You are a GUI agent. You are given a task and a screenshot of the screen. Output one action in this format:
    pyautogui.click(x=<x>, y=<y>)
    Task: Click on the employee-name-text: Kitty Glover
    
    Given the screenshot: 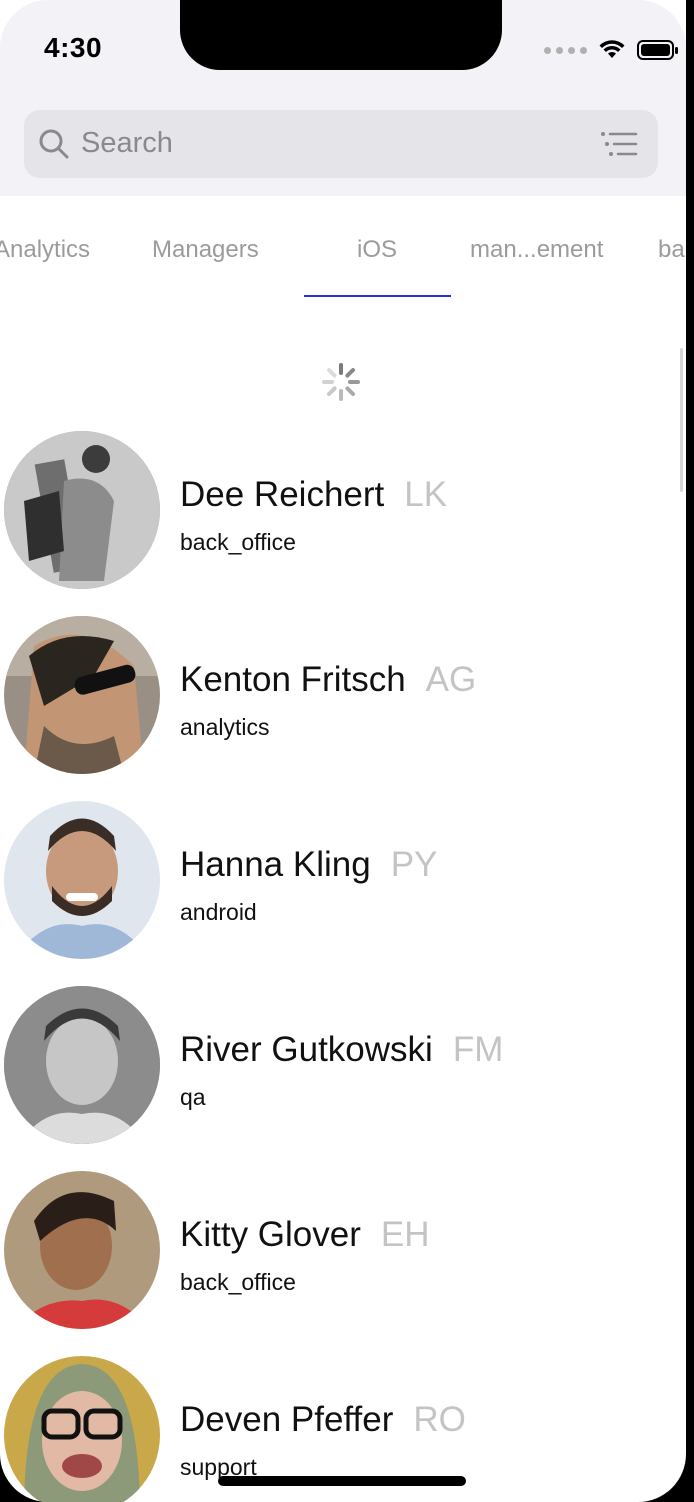 What is the action you would take?
    pyautogui.click(x=270, y=1234)
    